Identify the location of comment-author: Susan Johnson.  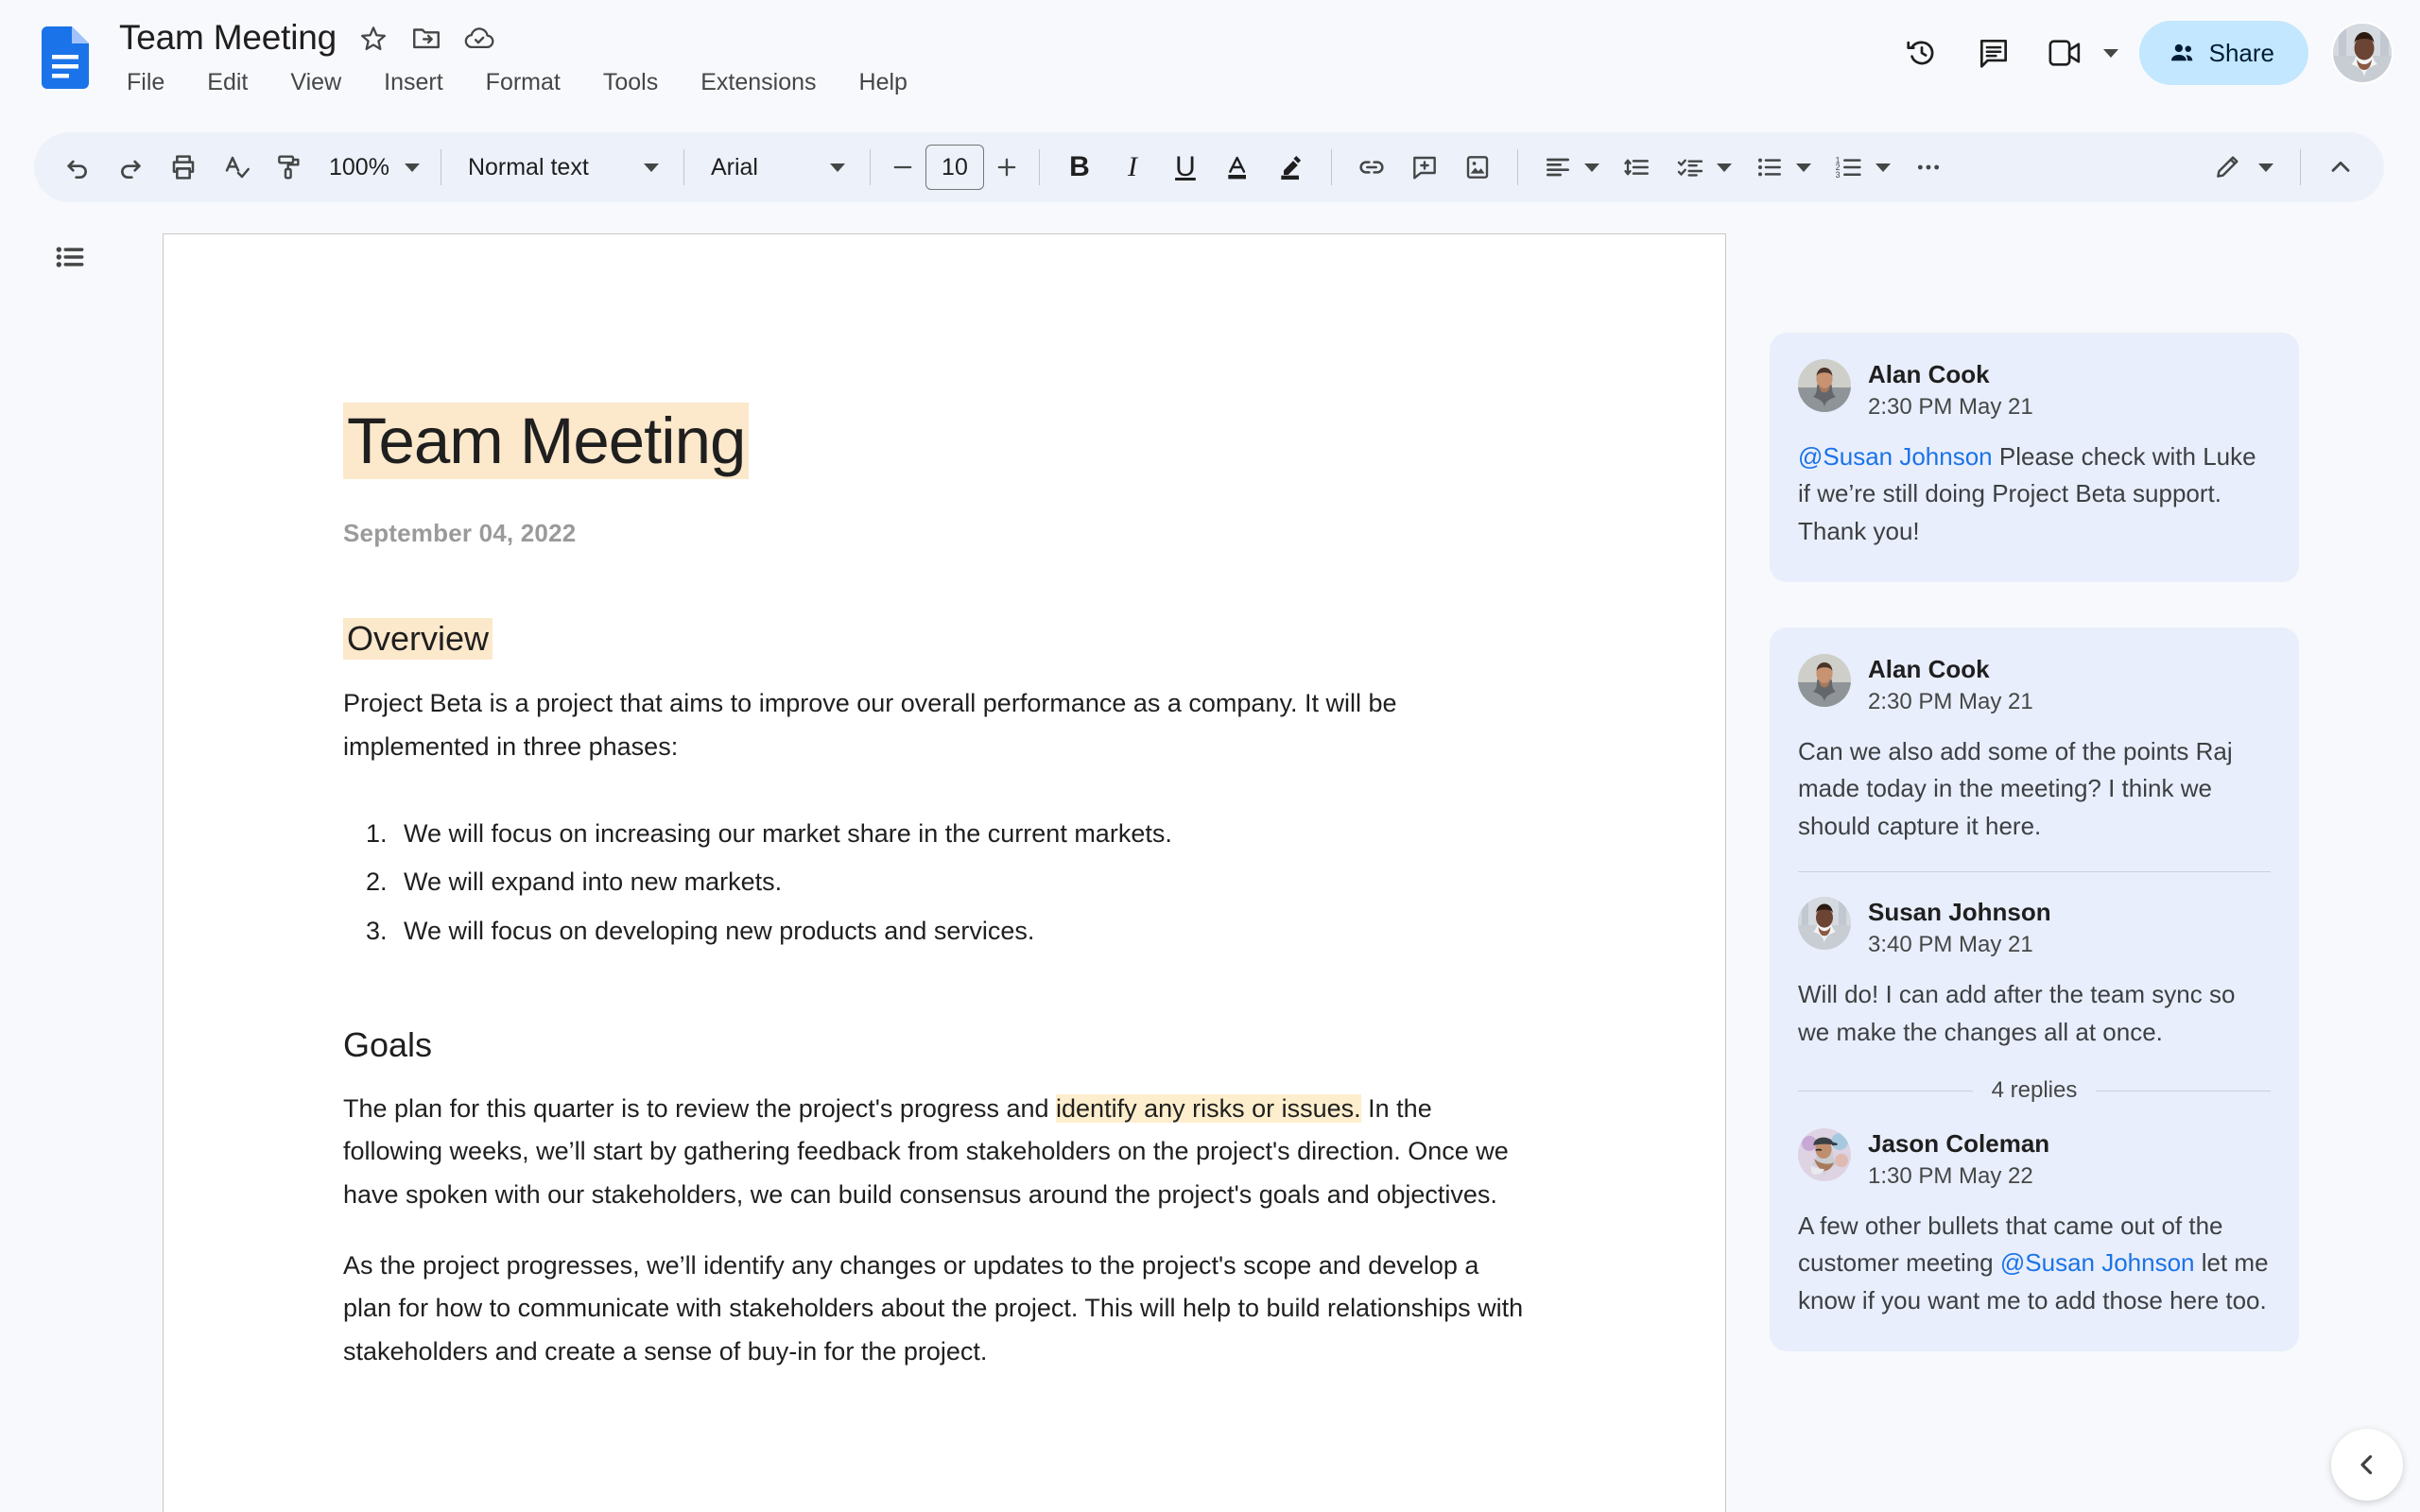
(1959, 912).